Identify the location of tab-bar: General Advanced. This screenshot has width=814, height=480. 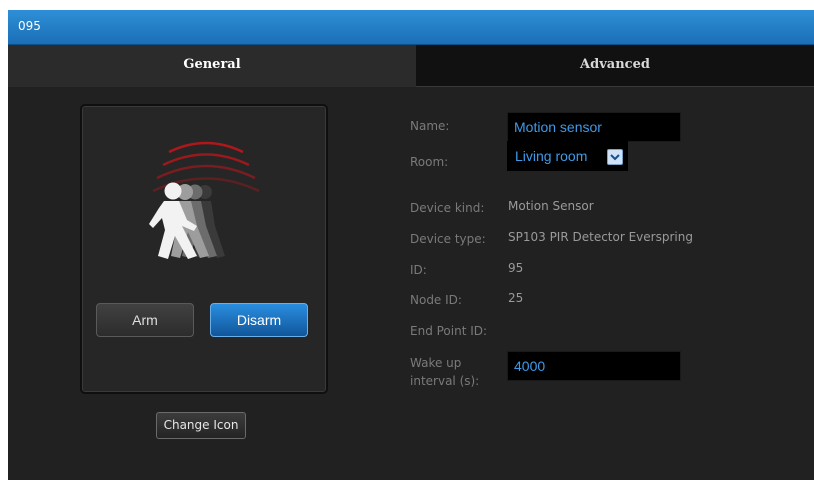
(411, 66).